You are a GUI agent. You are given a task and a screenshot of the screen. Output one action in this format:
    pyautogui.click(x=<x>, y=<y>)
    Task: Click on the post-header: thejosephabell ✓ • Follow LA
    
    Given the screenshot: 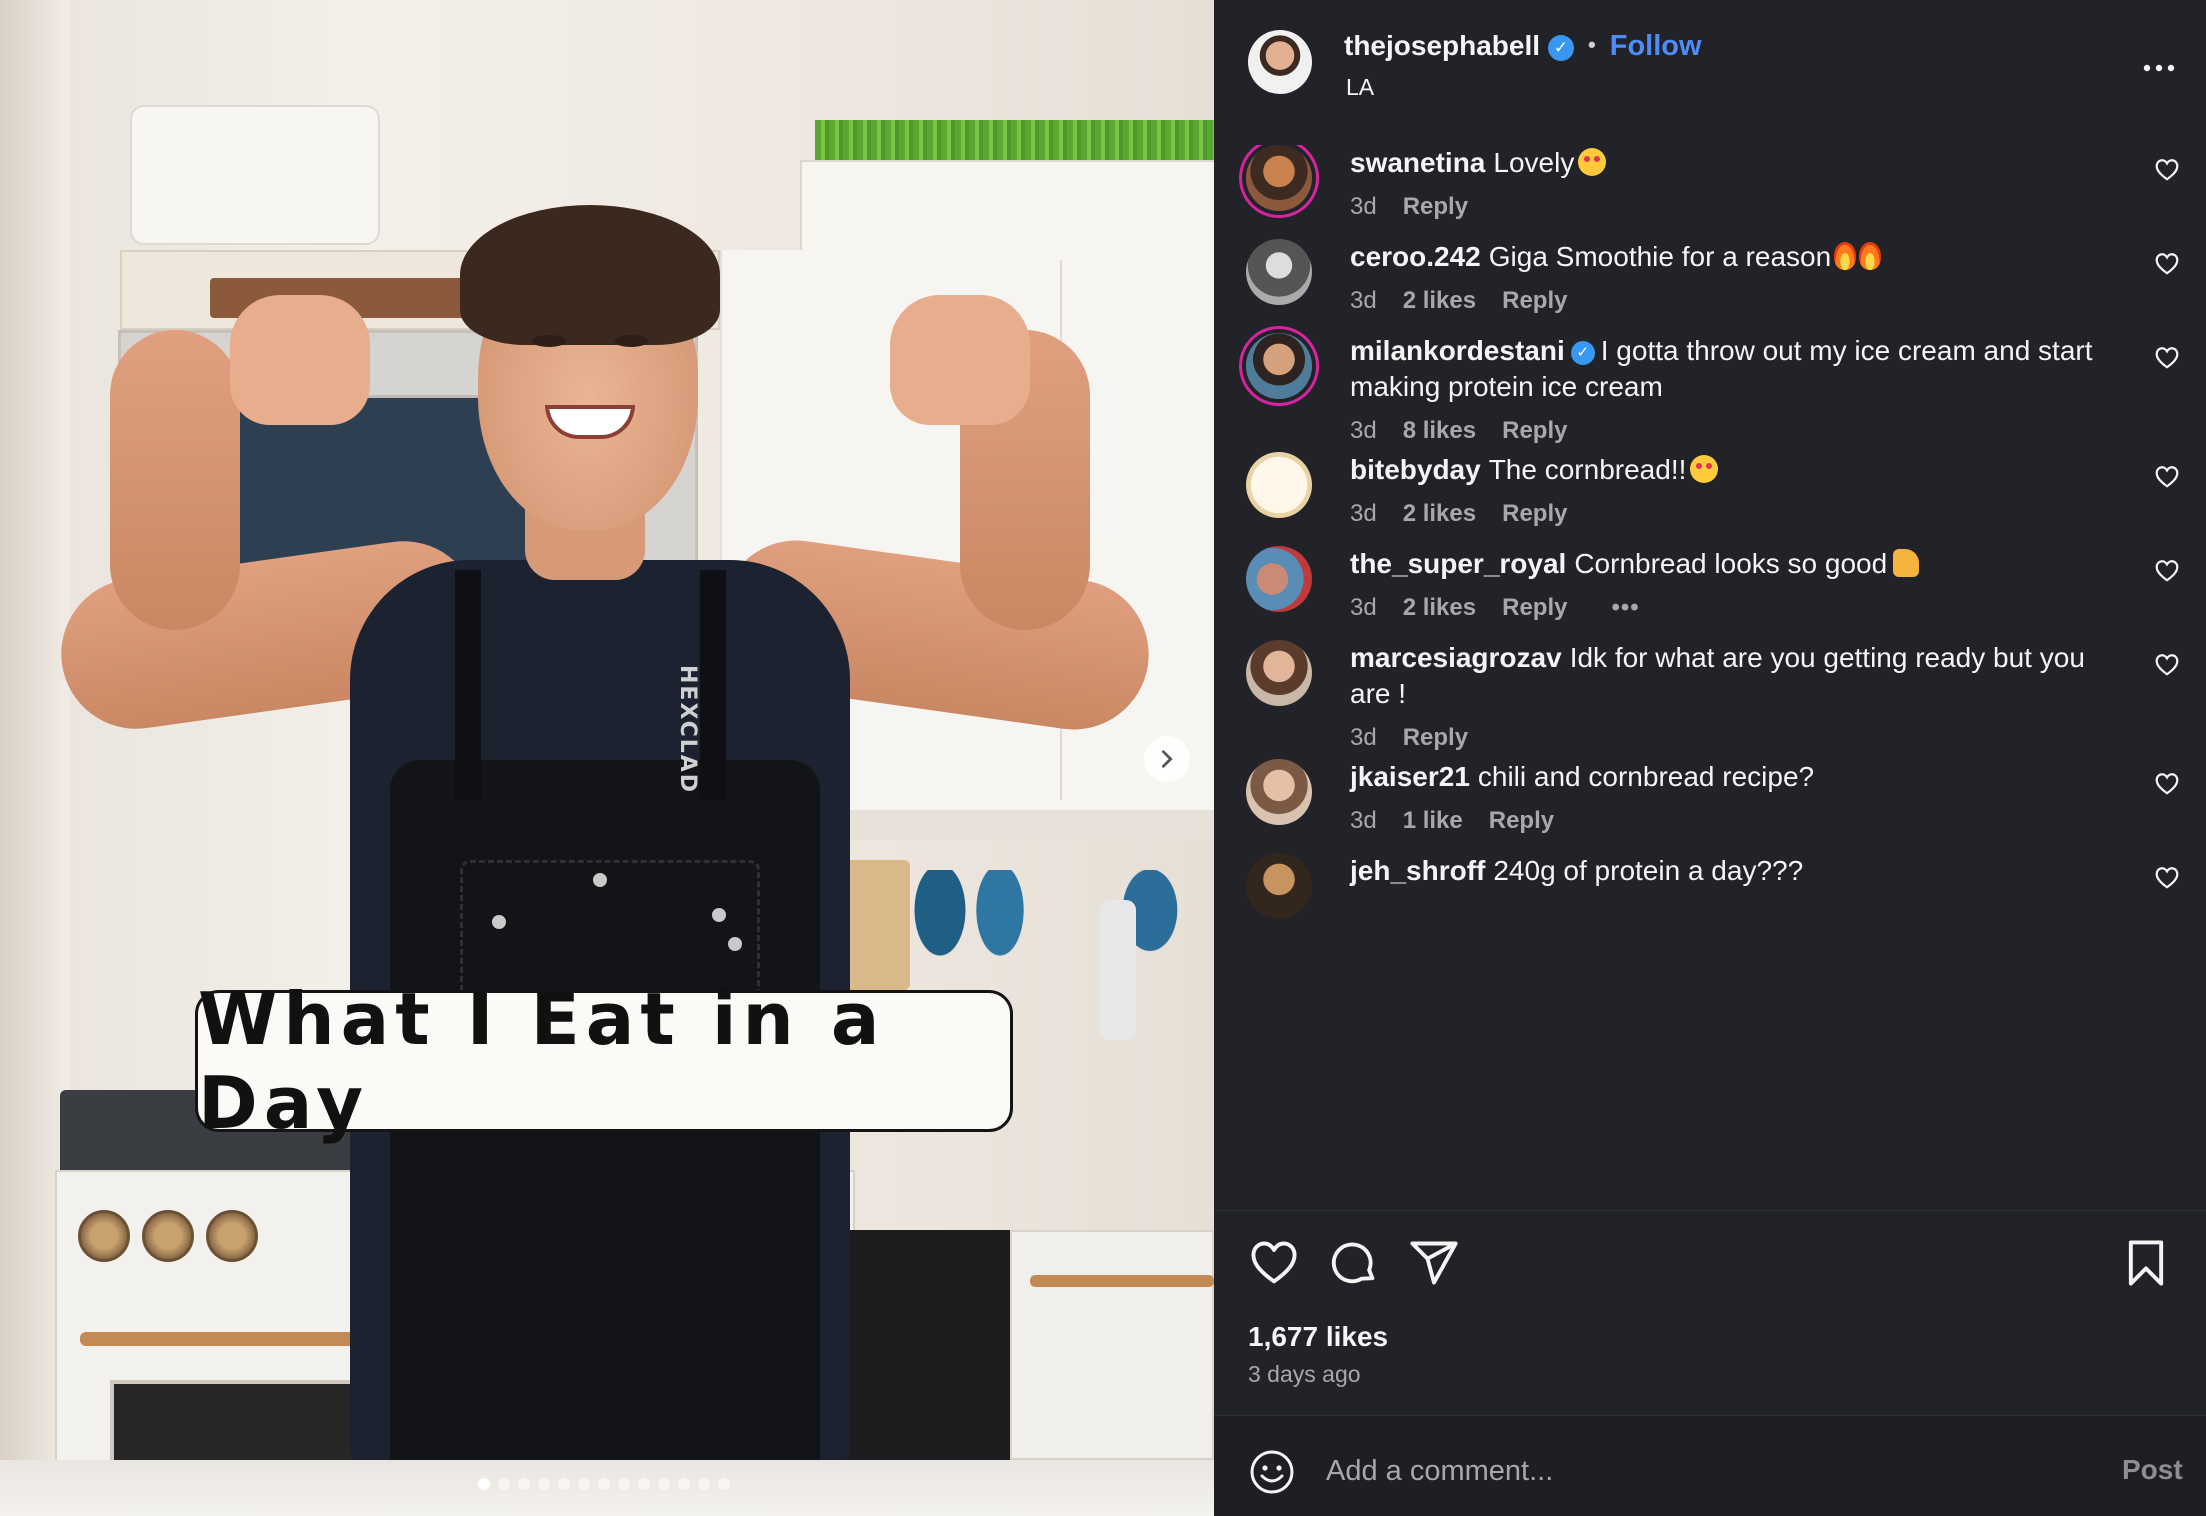 What is the action you would take?
    pyautogui.click(x=1710, y=65)
    